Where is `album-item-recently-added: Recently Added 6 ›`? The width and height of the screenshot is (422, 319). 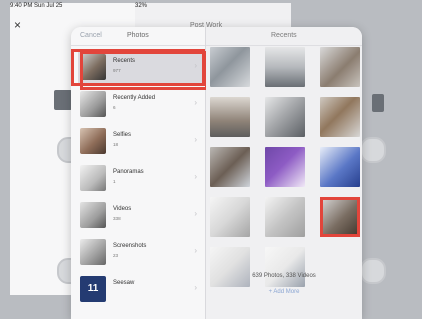 album-item-recently-added: Recently Added 6 › is located at coordinates (141, 104).